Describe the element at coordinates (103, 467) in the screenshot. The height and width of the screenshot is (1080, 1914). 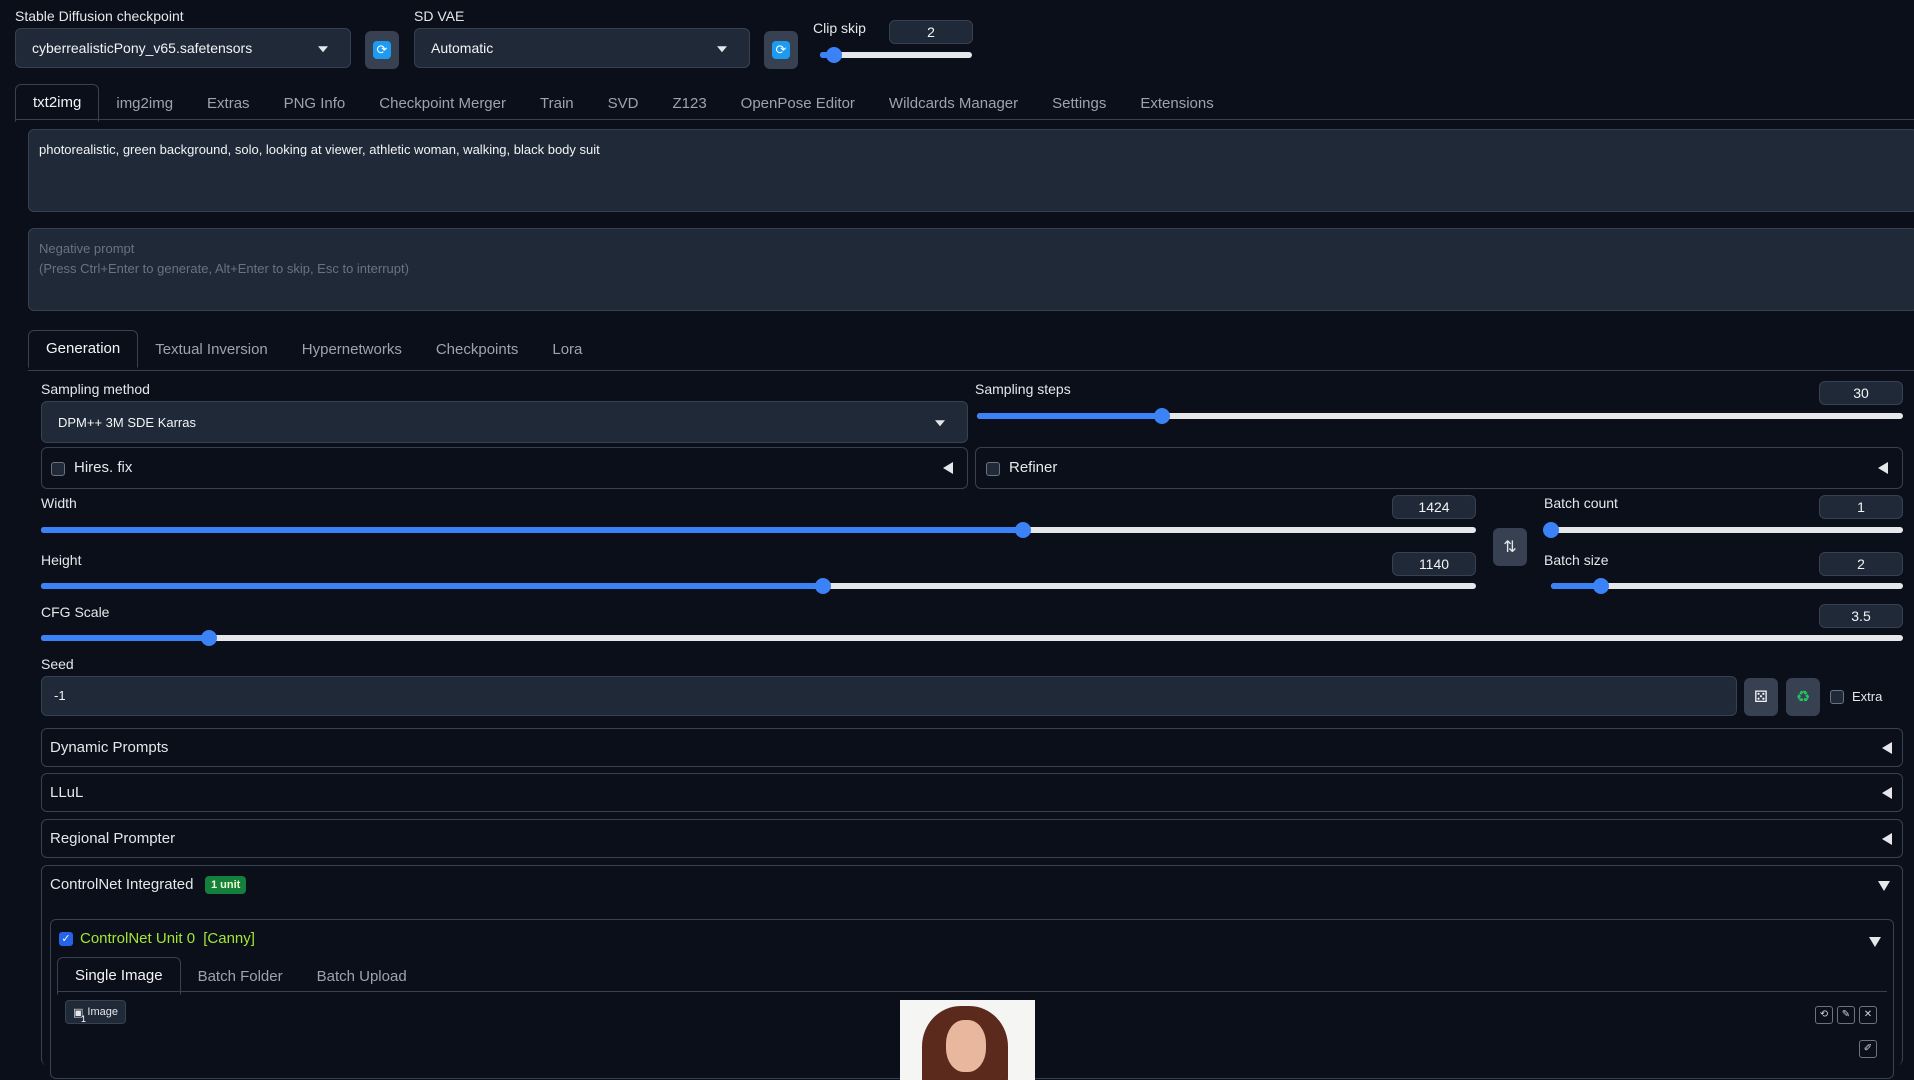
I see `hires-fix-label: Hires. fix` at that location.